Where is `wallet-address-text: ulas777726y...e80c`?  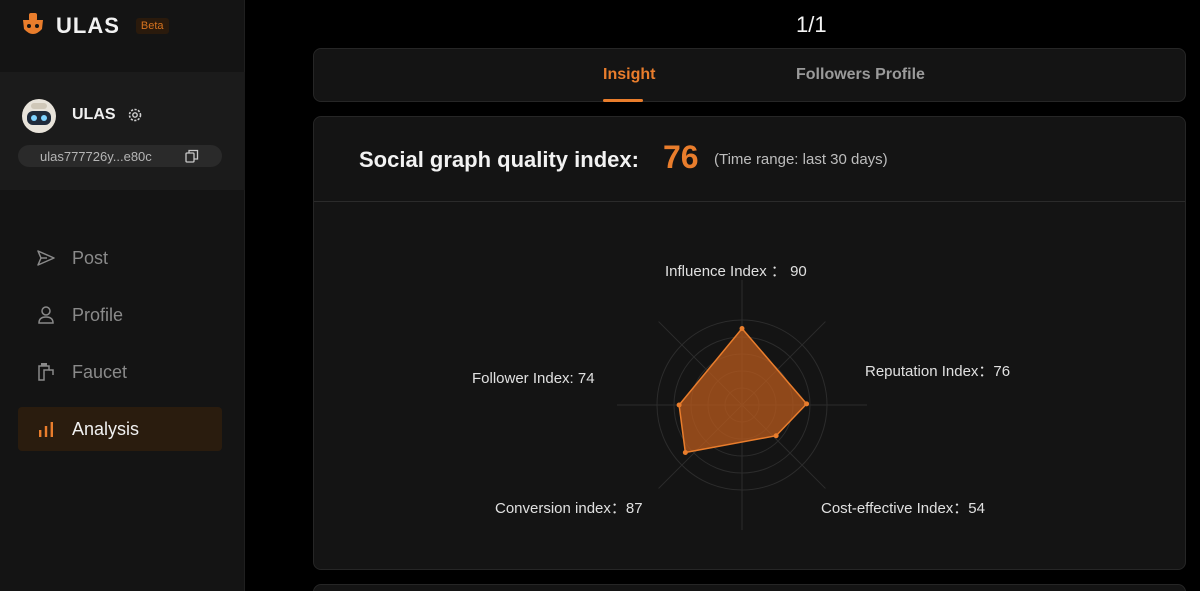 wallet-address-text: ulas777726y...e80c is located at coordinates (96, 156).